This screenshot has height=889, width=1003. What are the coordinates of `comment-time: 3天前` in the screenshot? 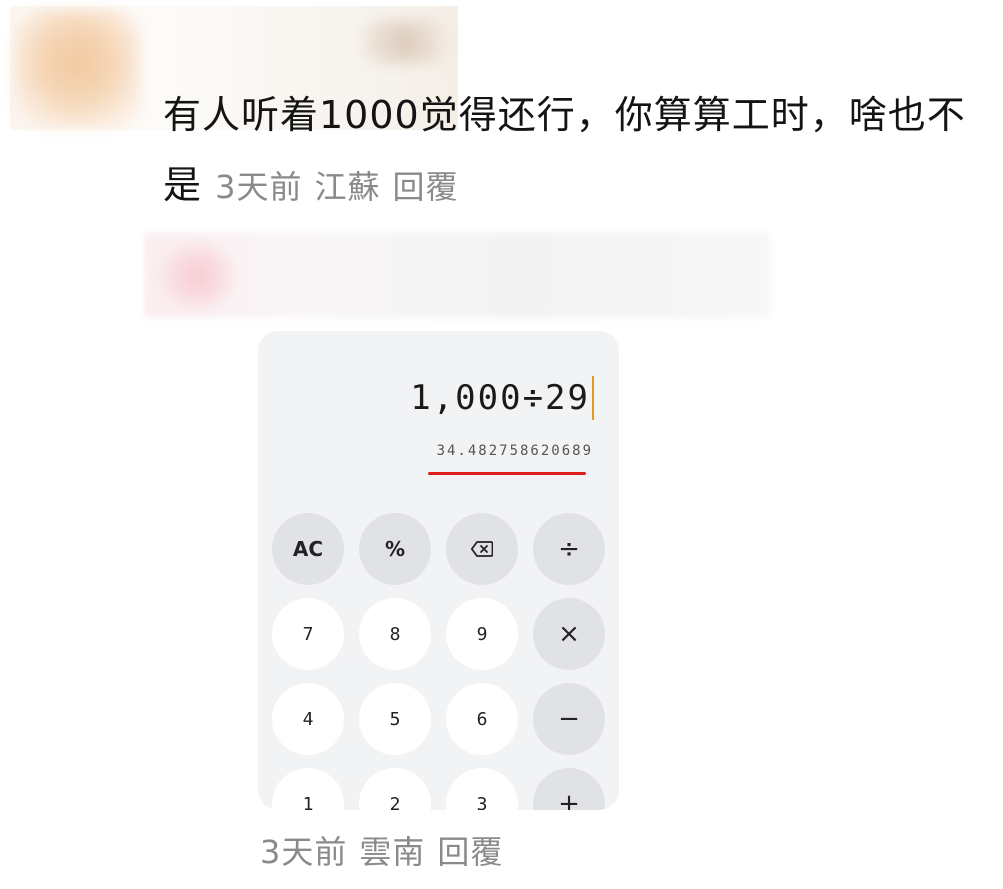 It's located at (259, 187).